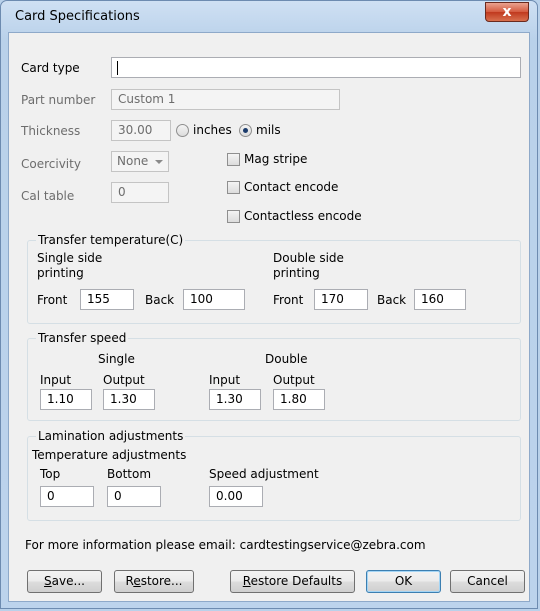  I want to click on single-side-heading: Single side, so click(70, 258).